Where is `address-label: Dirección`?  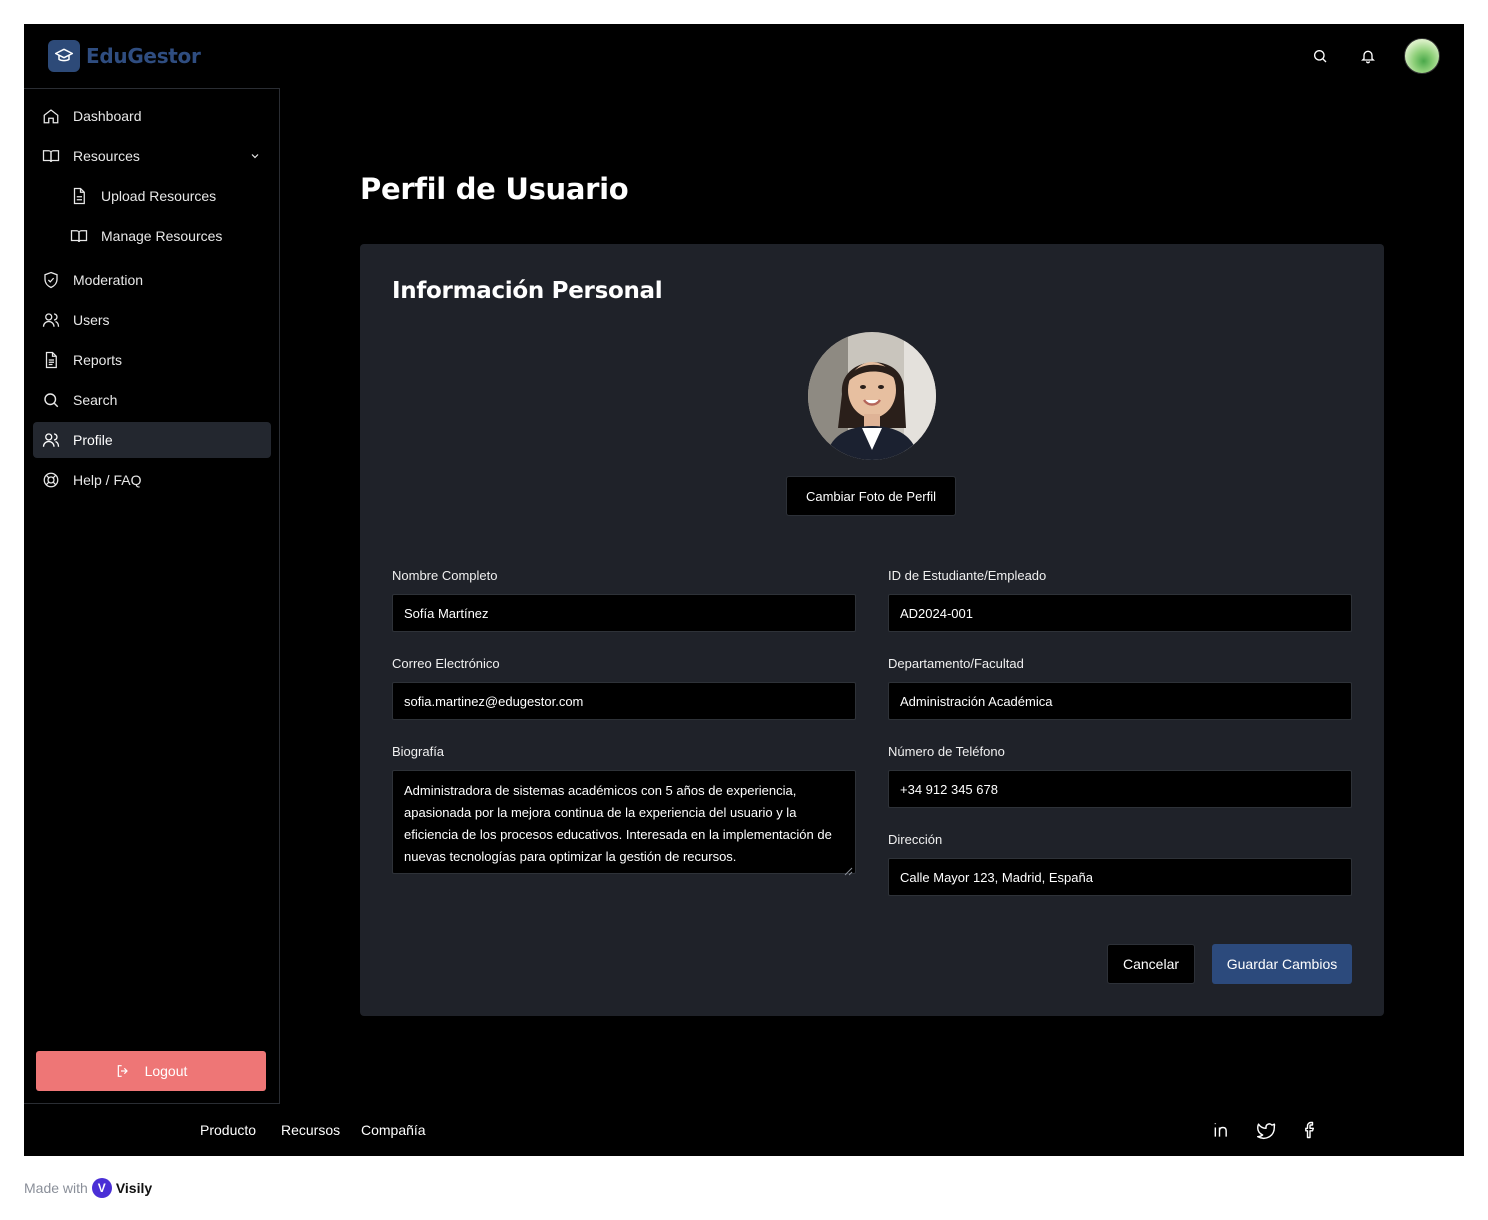
address-label: Dirección is located at coordinates (915, 839).